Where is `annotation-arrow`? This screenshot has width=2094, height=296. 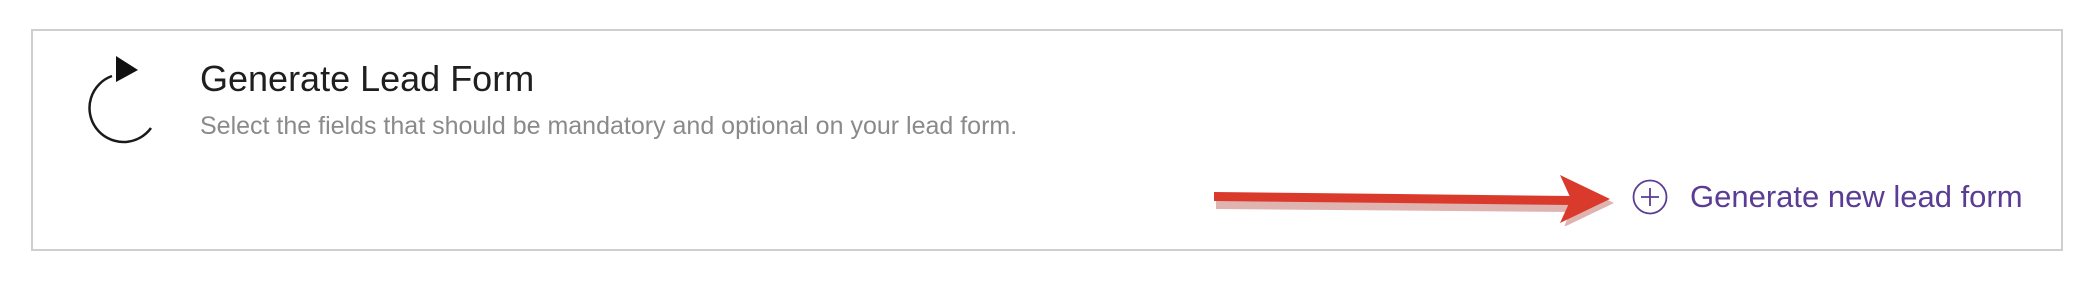 annotation-arrow is located at coordinates (1414, 200).